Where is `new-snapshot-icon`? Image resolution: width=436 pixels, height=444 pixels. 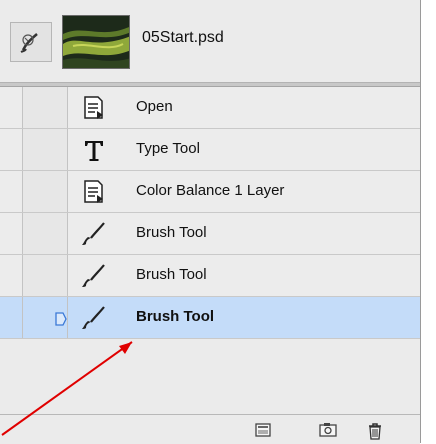
new-snapshot-icon is located at coordinates (328, 430).